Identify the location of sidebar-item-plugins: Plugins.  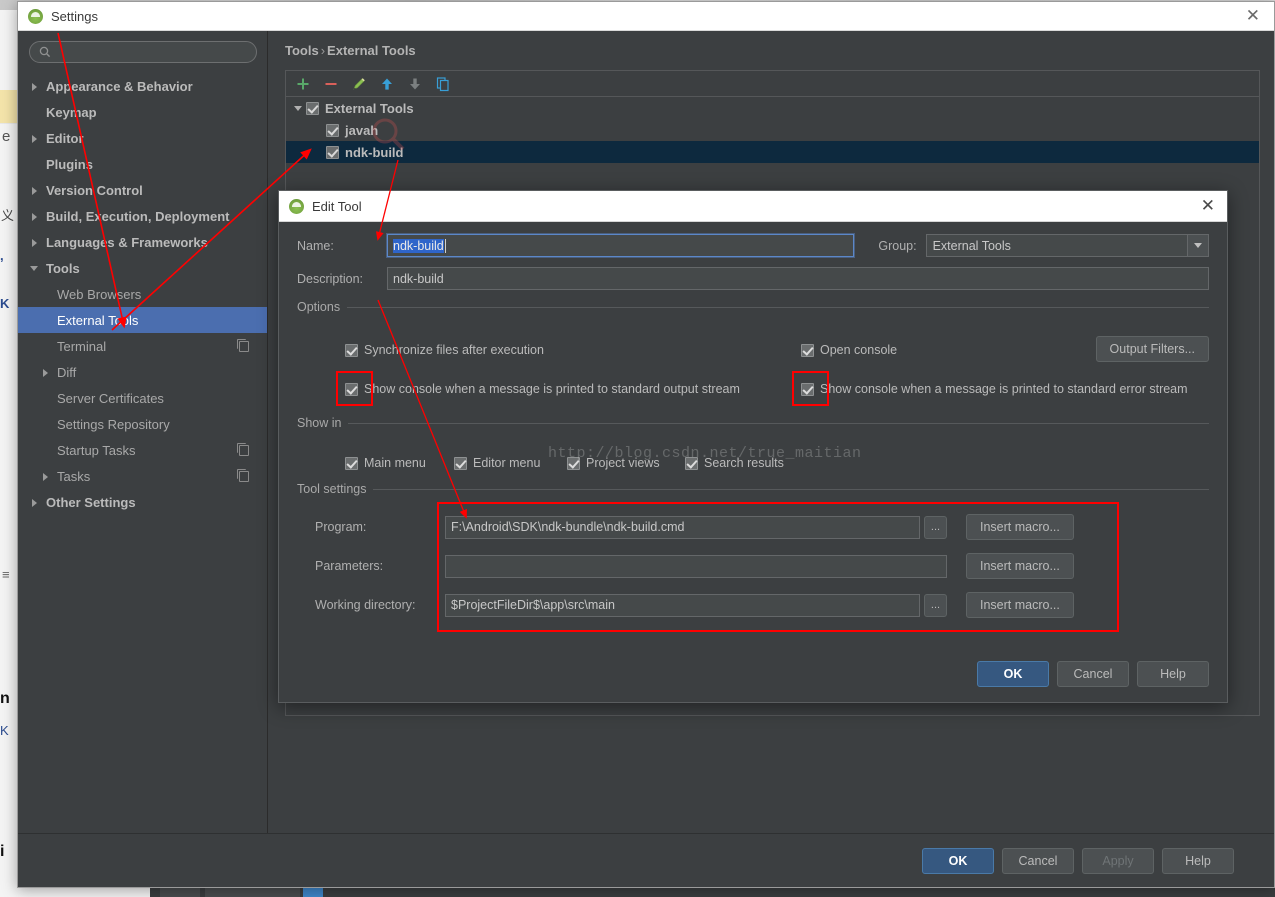
(142, 164).